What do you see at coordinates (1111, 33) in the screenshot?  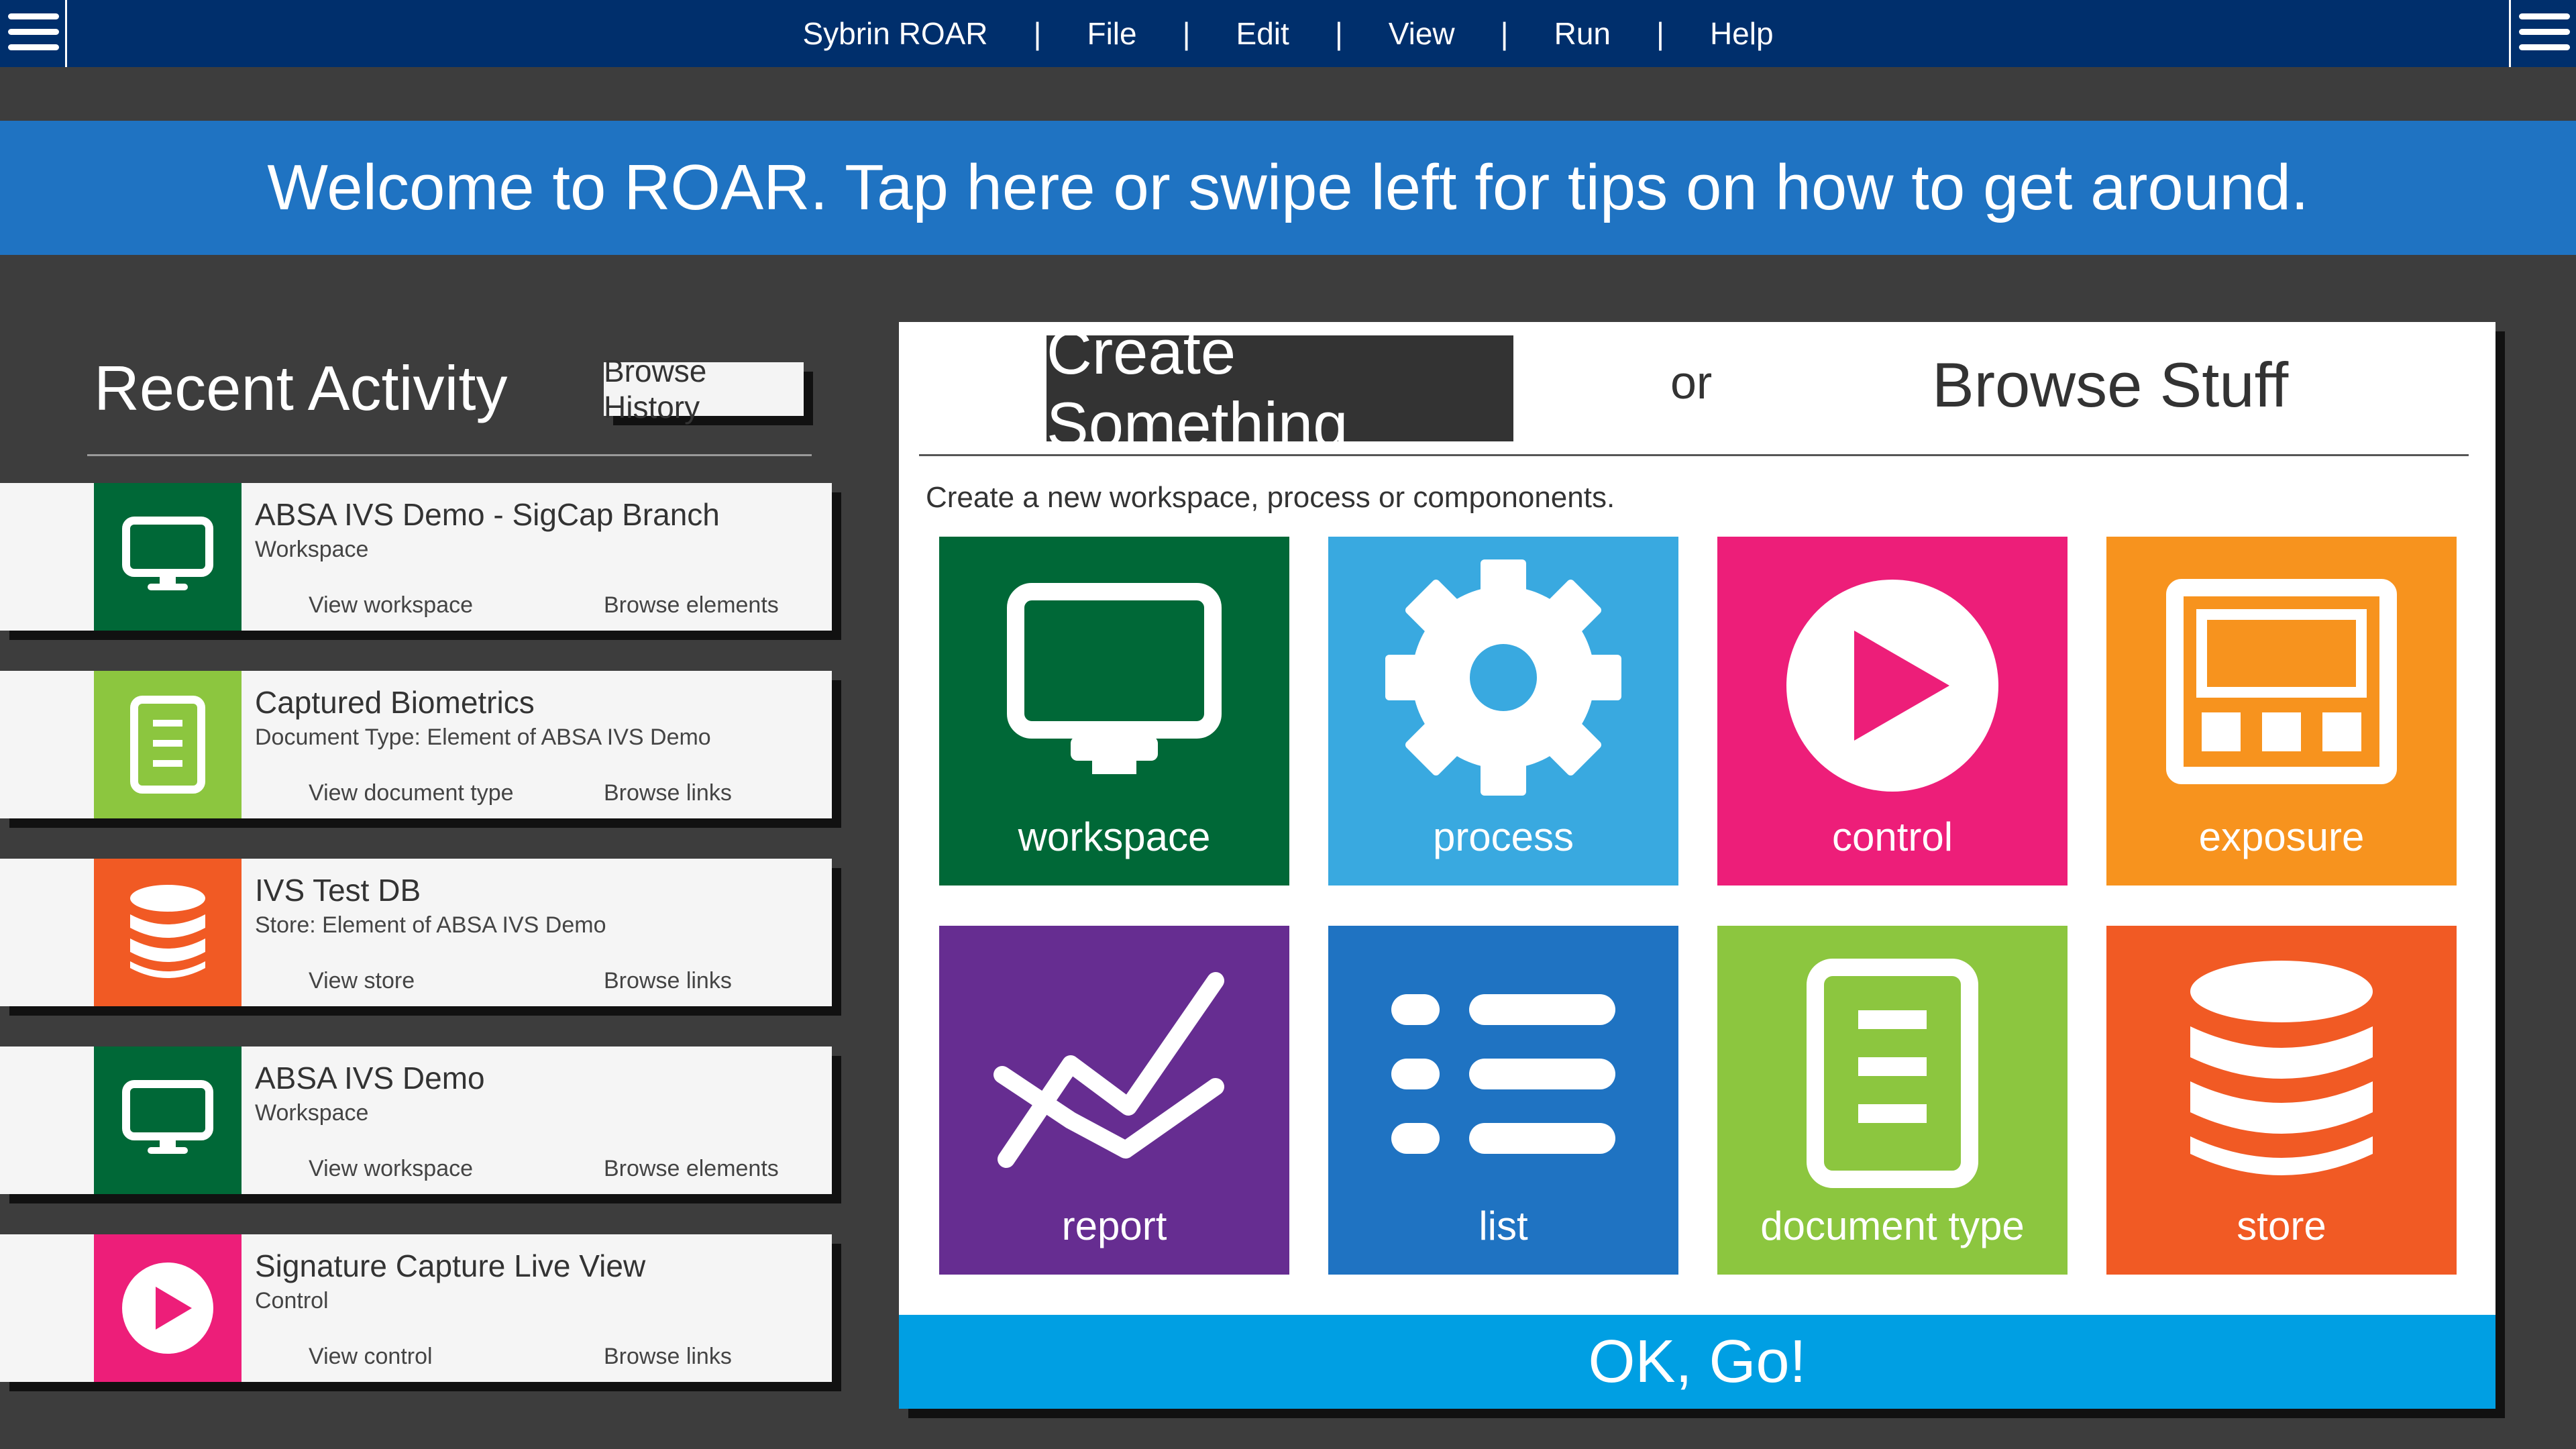 I see `menu-item-file: File` at bounding box center [1111, 33].